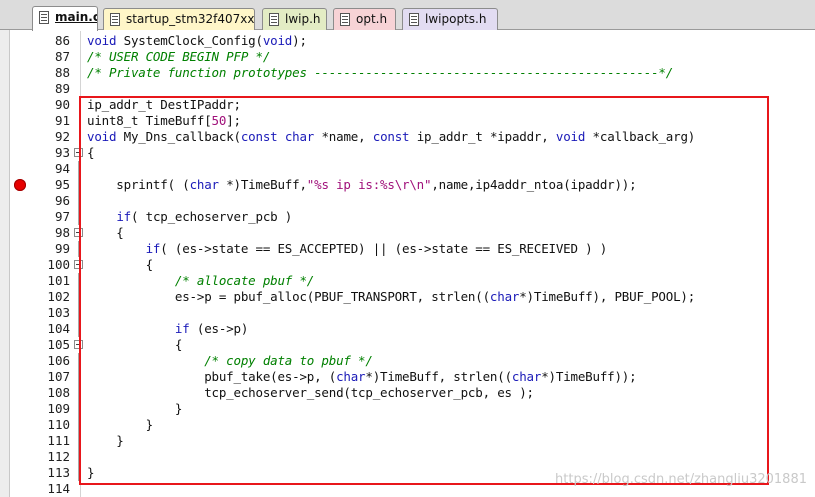  Describe the element at coordinates (58, 392) in the screenshot. I see `line-number: 108` at that location.